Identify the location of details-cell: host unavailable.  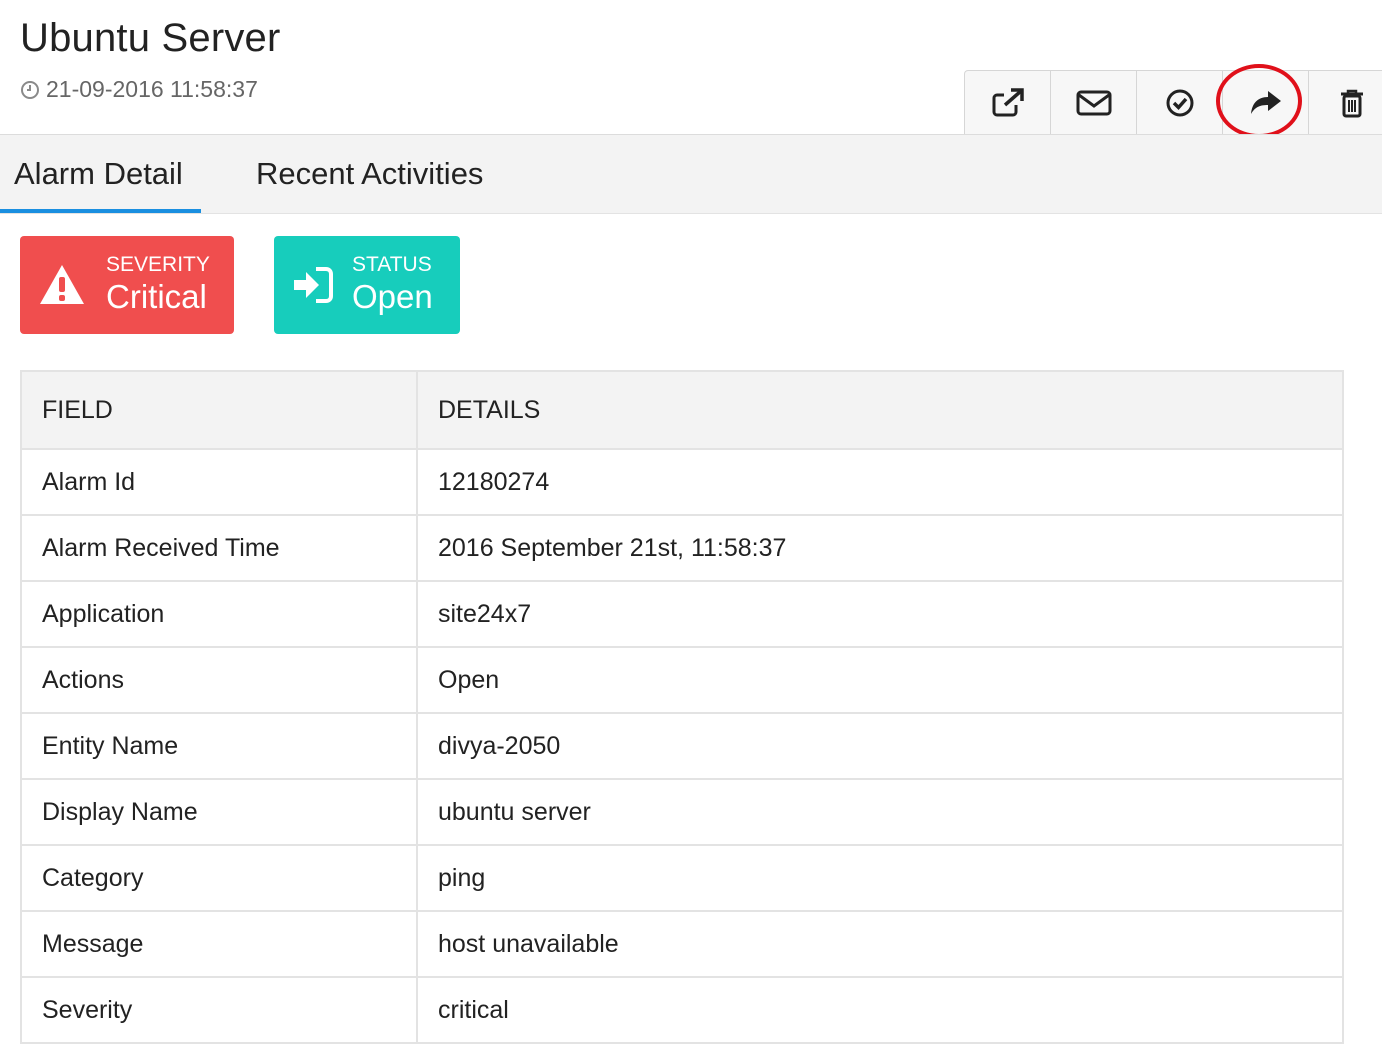
(880, 944).